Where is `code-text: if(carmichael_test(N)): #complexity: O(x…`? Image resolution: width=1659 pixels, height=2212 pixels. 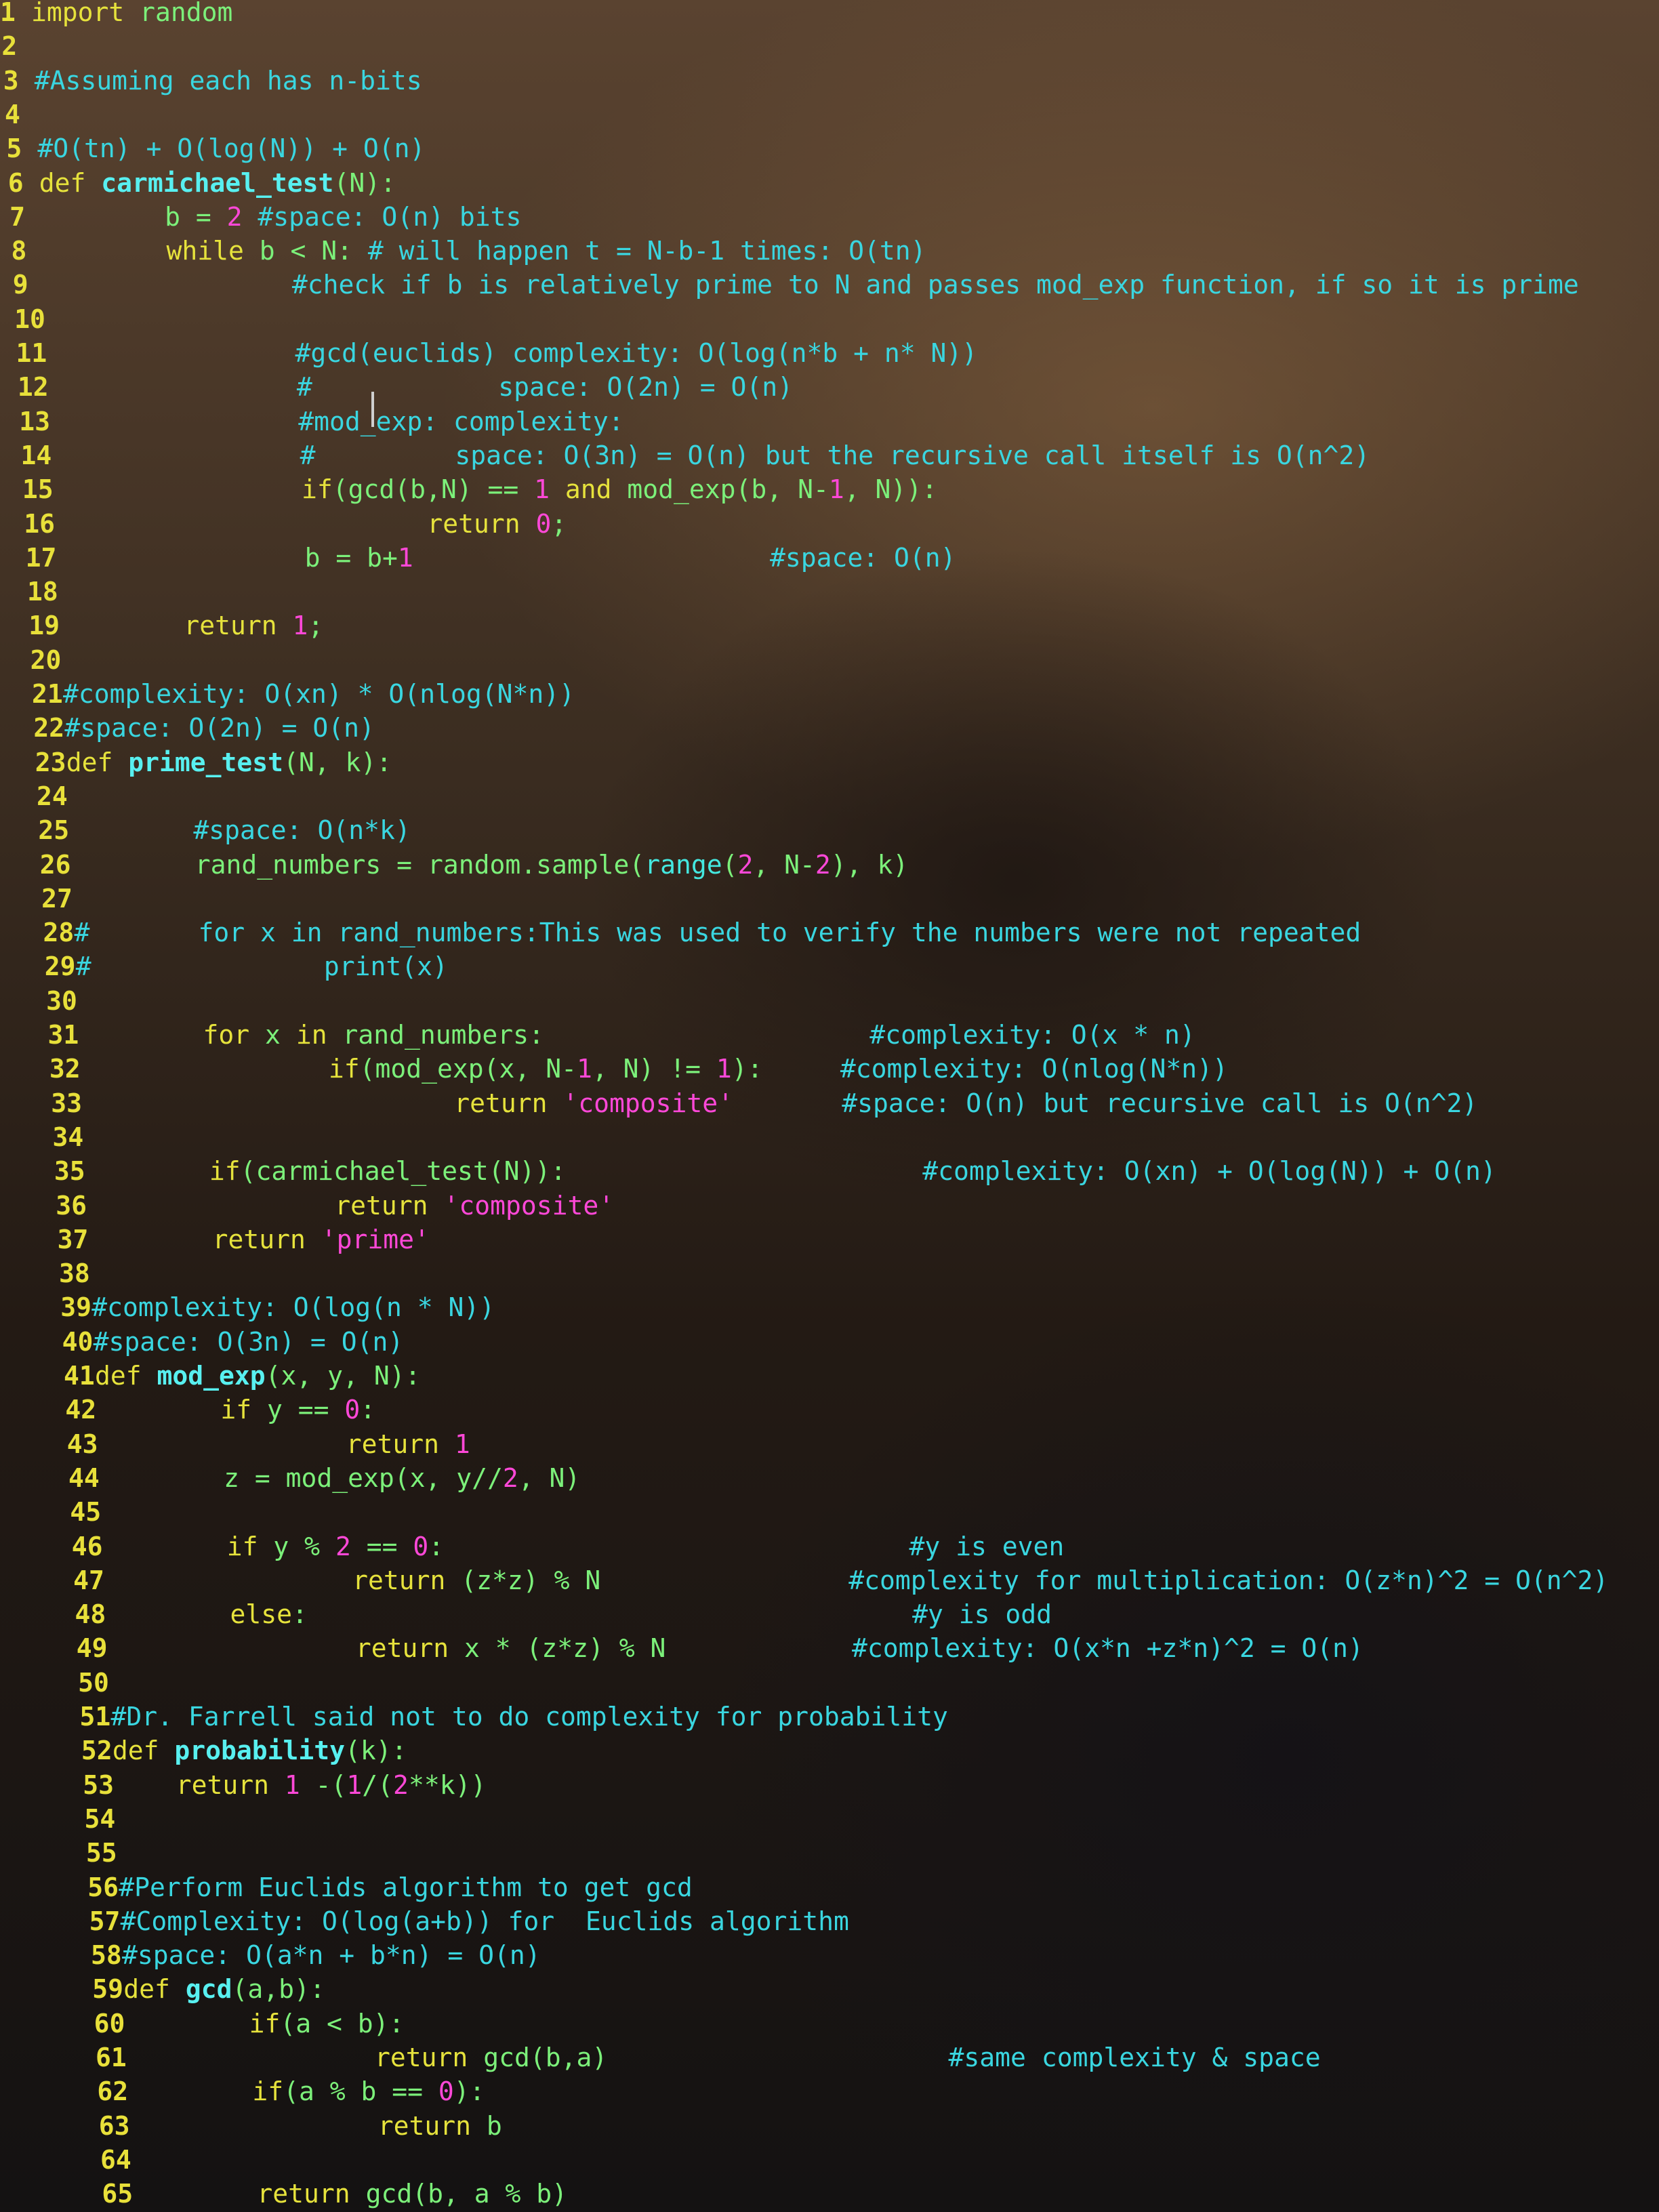 code-text: if(carmichael_test(N)): #complexity: O(x… is located at coordinates (791, 1171).